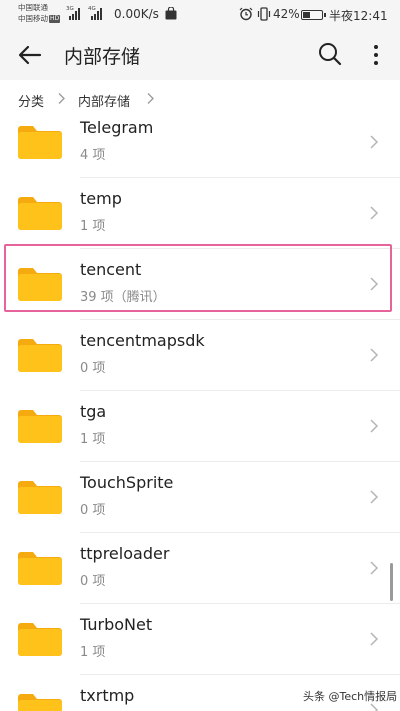 The height and width of the screenshot is (711, 400). What do you see at coordinates (358, 16) in the screenshot?
I see `clock: 半夜12:41` at bounding box center [358, 16].